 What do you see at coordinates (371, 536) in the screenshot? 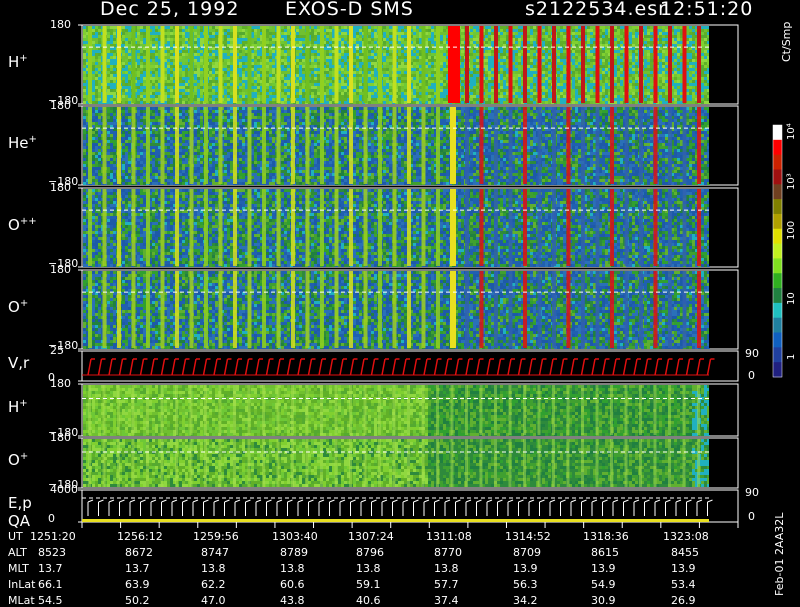
I see `x-tick-label: 1307:24` at bounding box center [371, 536].